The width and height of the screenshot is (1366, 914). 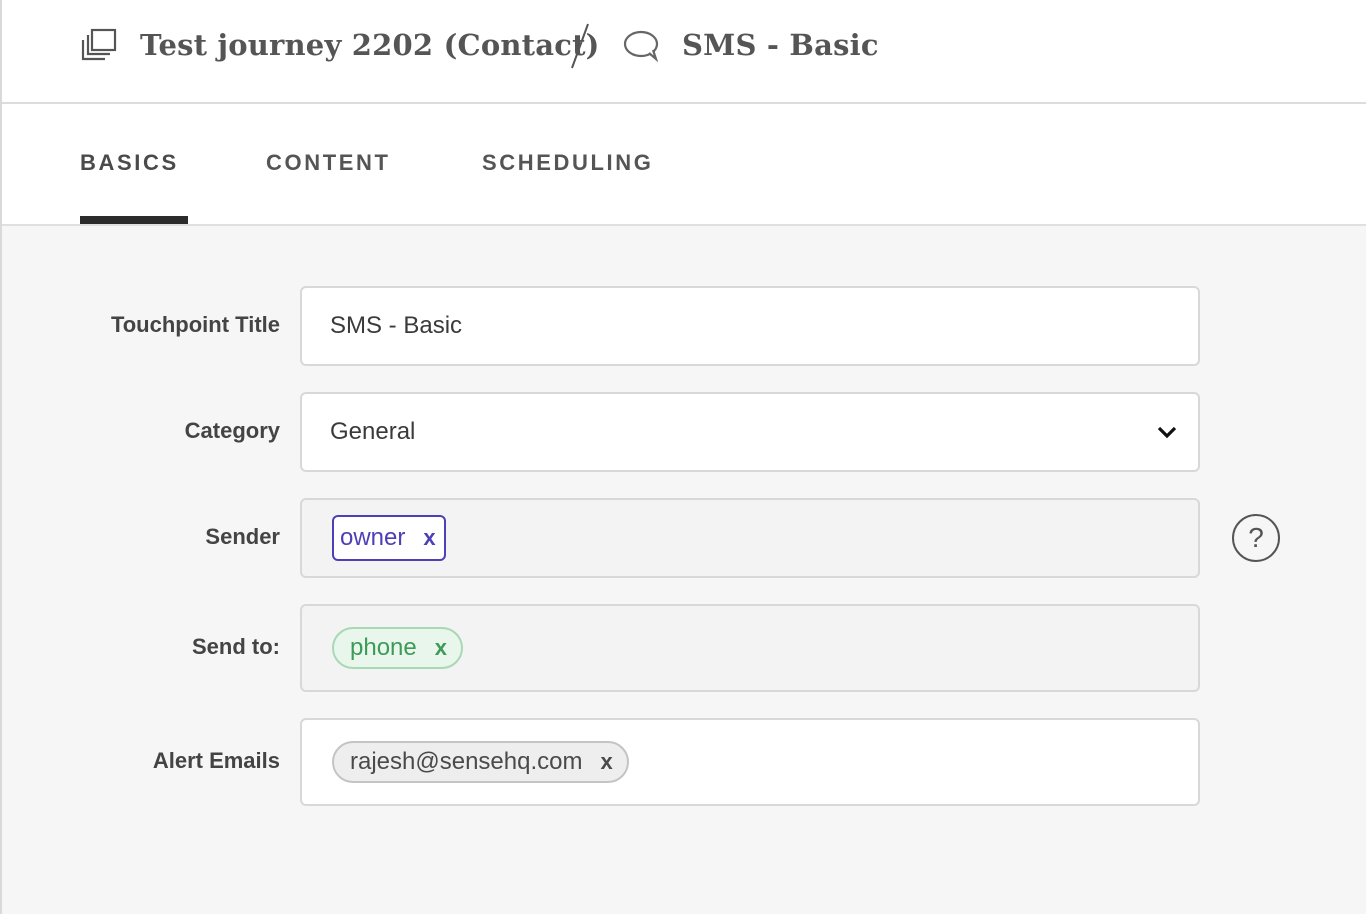 I want to click on tab-content: CONTENT, so click(x=328, y=163).